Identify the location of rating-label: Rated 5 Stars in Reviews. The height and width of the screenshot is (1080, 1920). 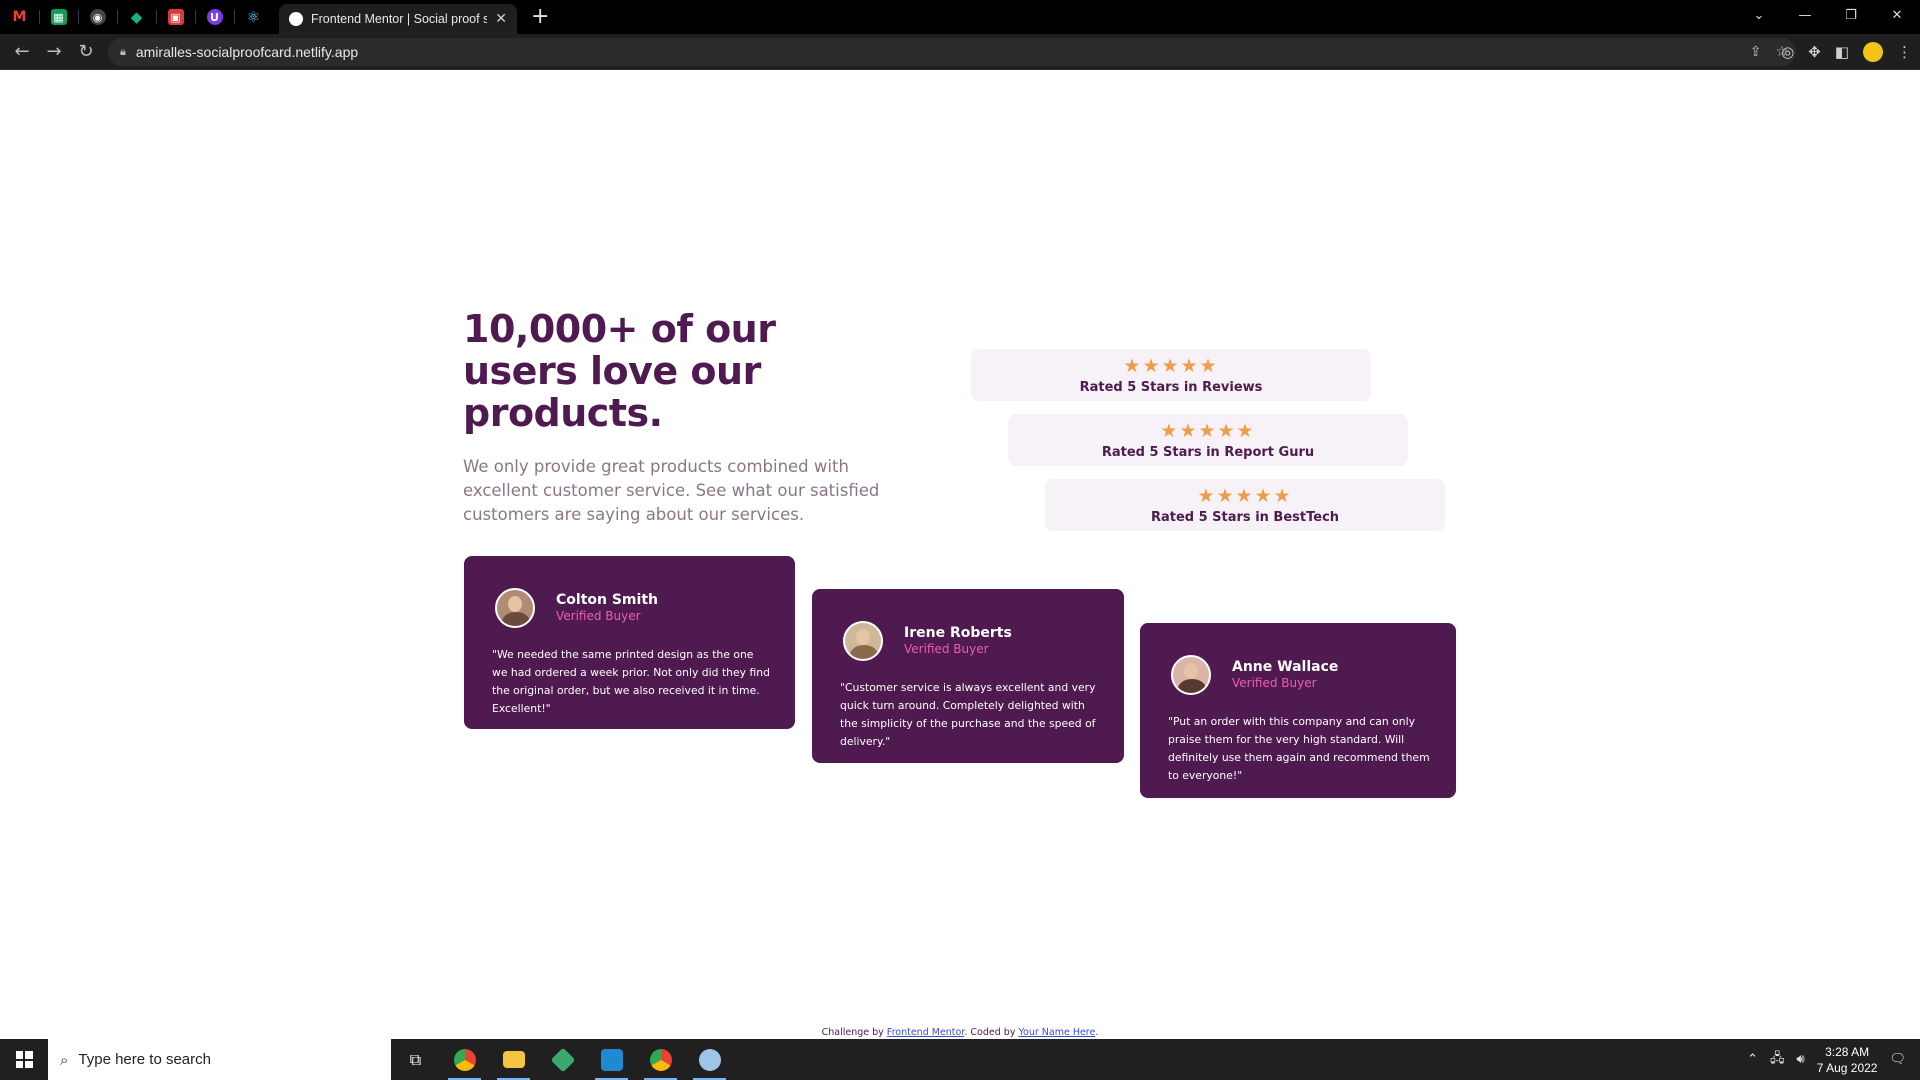
(1171, 387).